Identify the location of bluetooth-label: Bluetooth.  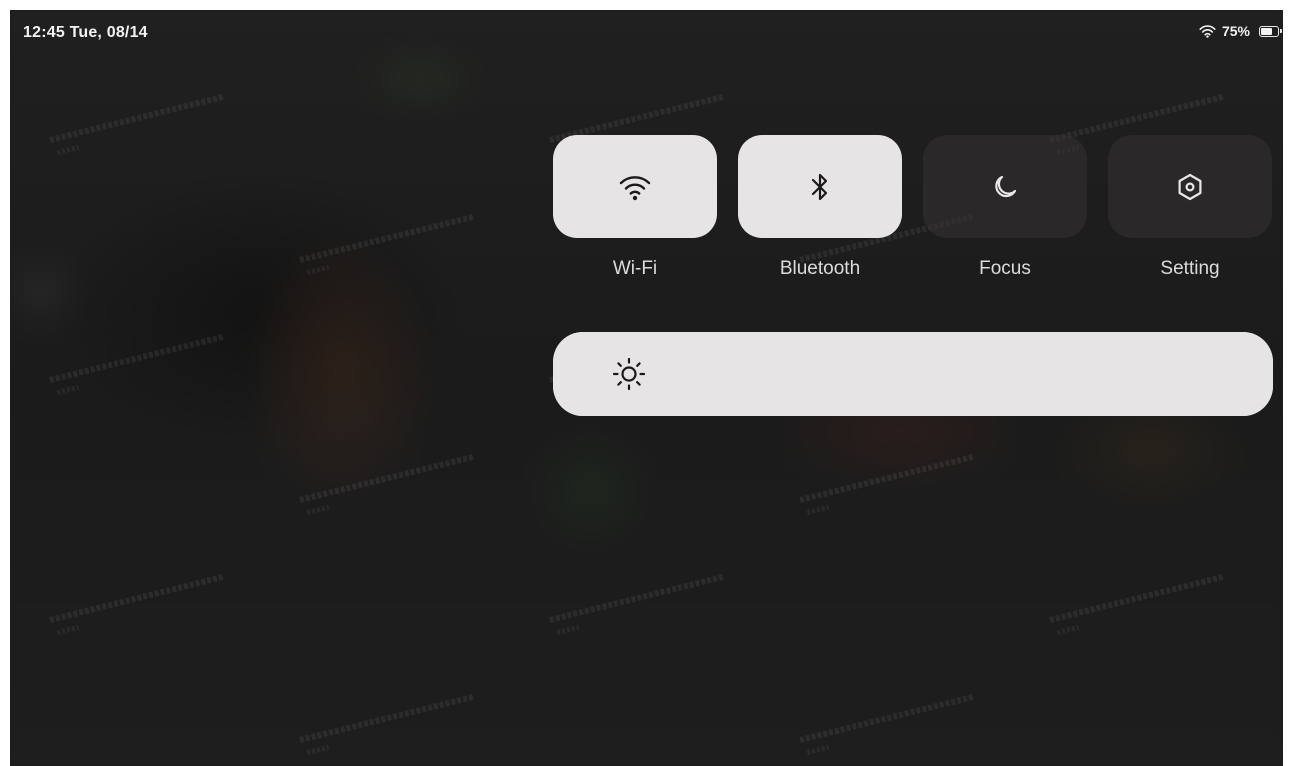
(820, 268).